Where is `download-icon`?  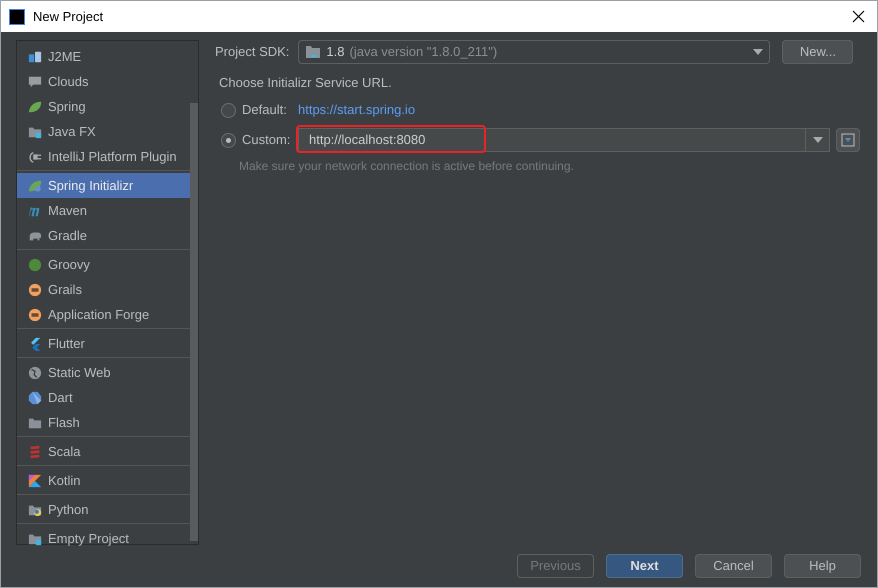 download-icon is located at coordinates (848, 140).